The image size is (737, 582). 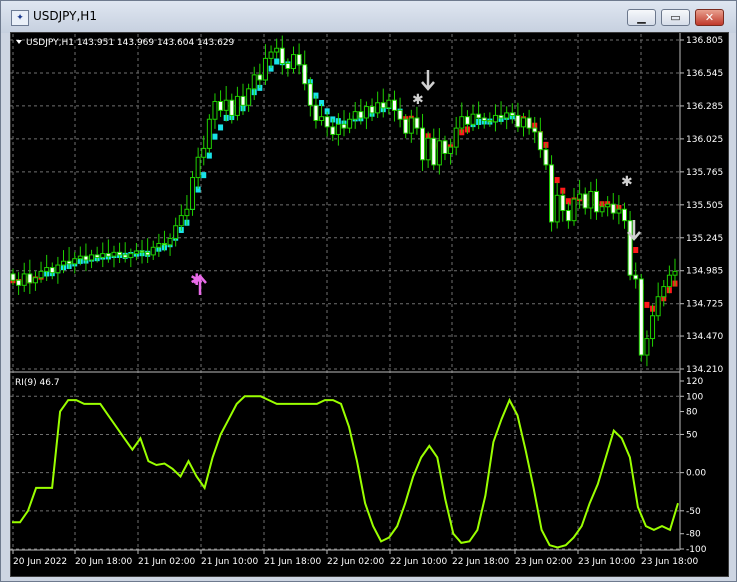 I want to click on price-tick-label: 135.245, so click(x=704, y=239).